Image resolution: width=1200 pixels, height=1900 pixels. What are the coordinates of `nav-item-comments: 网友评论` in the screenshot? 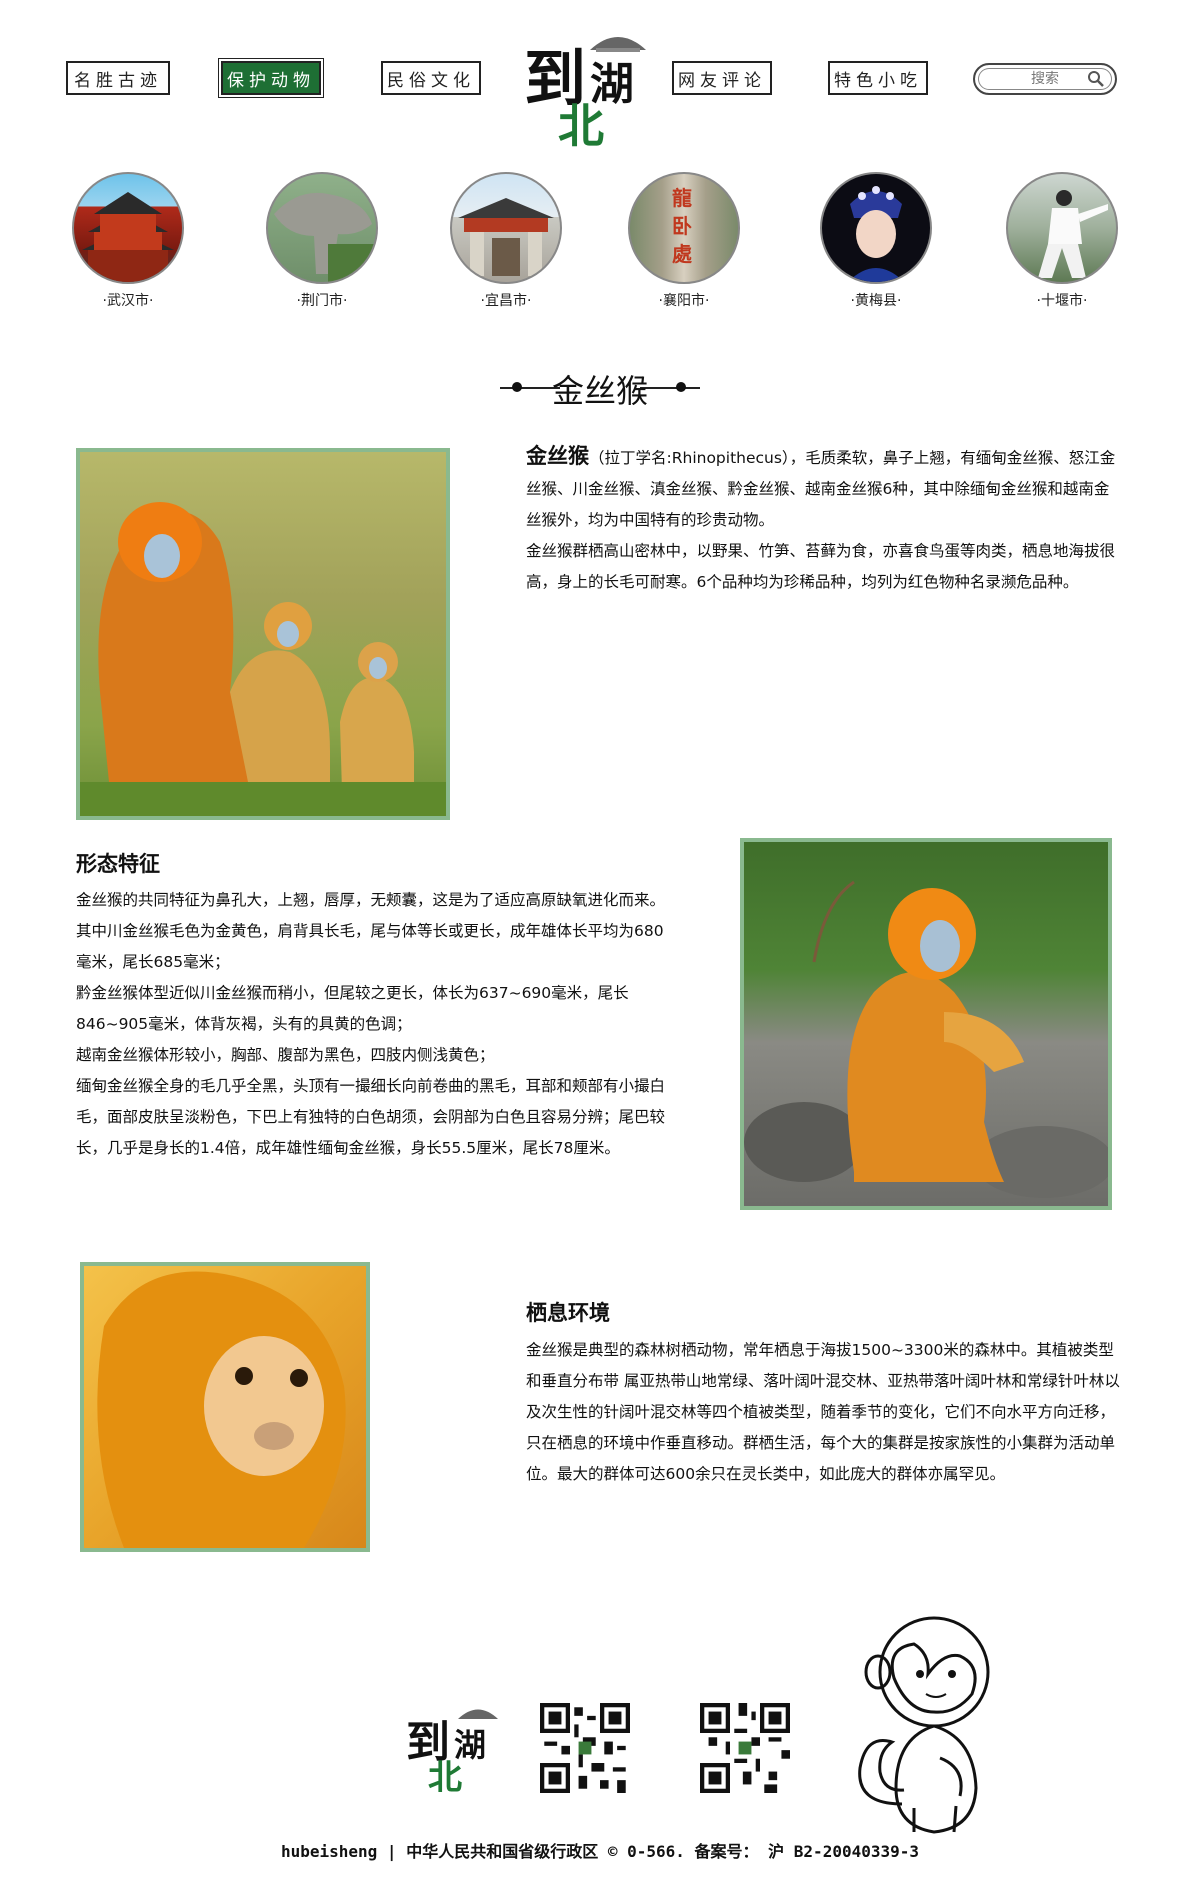 It's located at (722, 78).